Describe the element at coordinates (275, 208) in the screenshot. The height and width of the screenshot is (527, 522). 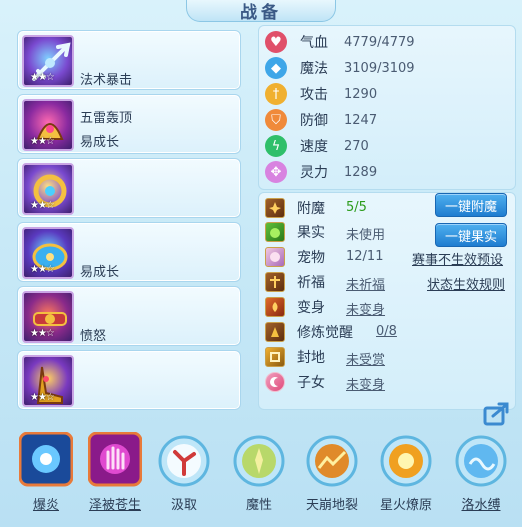
I see `enchant-icon` at that location.